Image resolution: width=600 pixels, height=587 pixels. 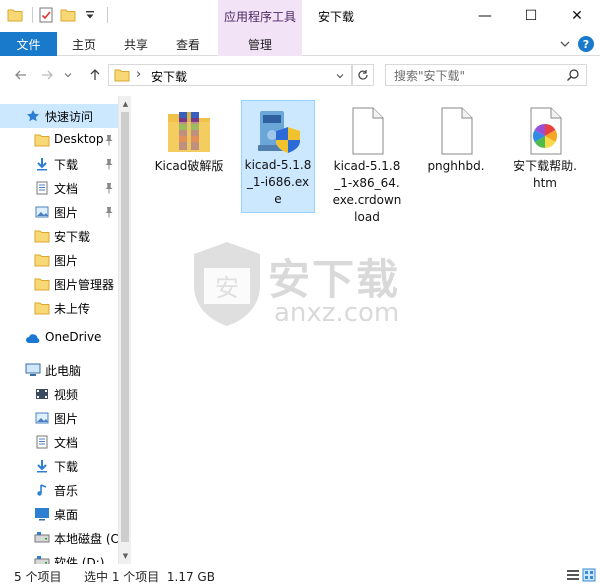 What do you see at coordinates (125, 327) in the screenshot?
I see `scroll-thumb` at bounding box center [125, 327].